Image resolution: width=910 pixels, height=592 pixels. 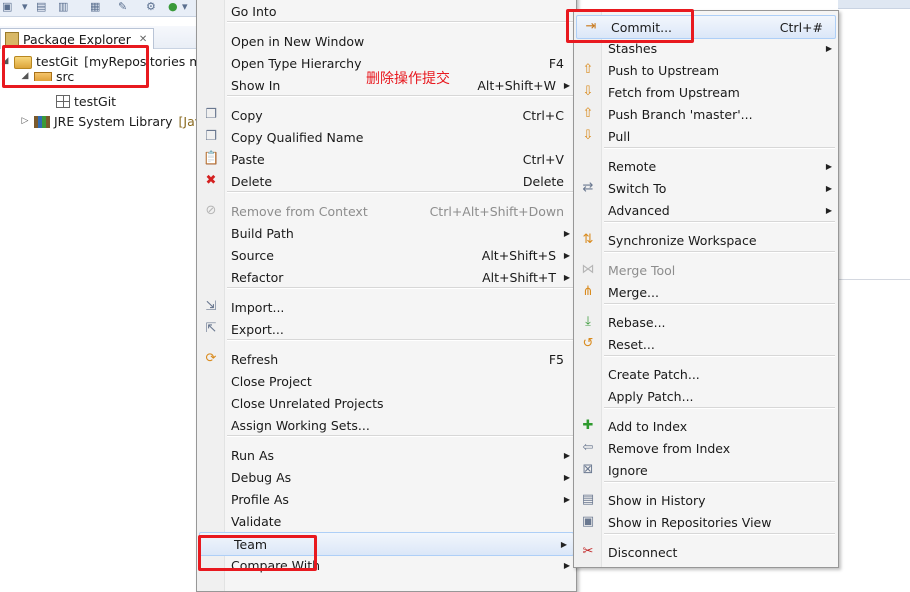 What do you see at coordinates (706, 188) in the screenshot?
I see `menu-item-switch-to: ⇄ Switch To ▶` at bounding box center [706, 188].